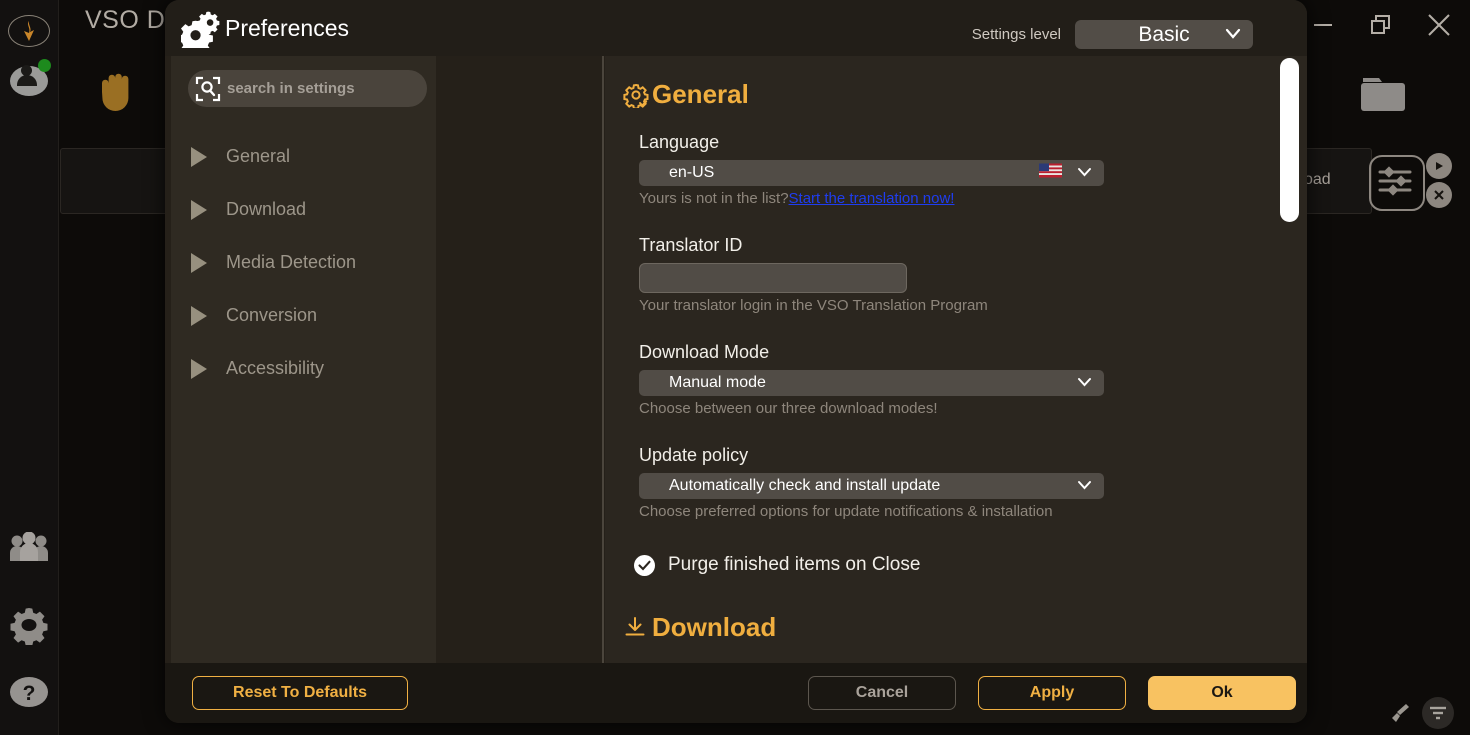 This screenshot has width=1470, height=735. I want to click on gear-check-glyph, so click(636, 96).